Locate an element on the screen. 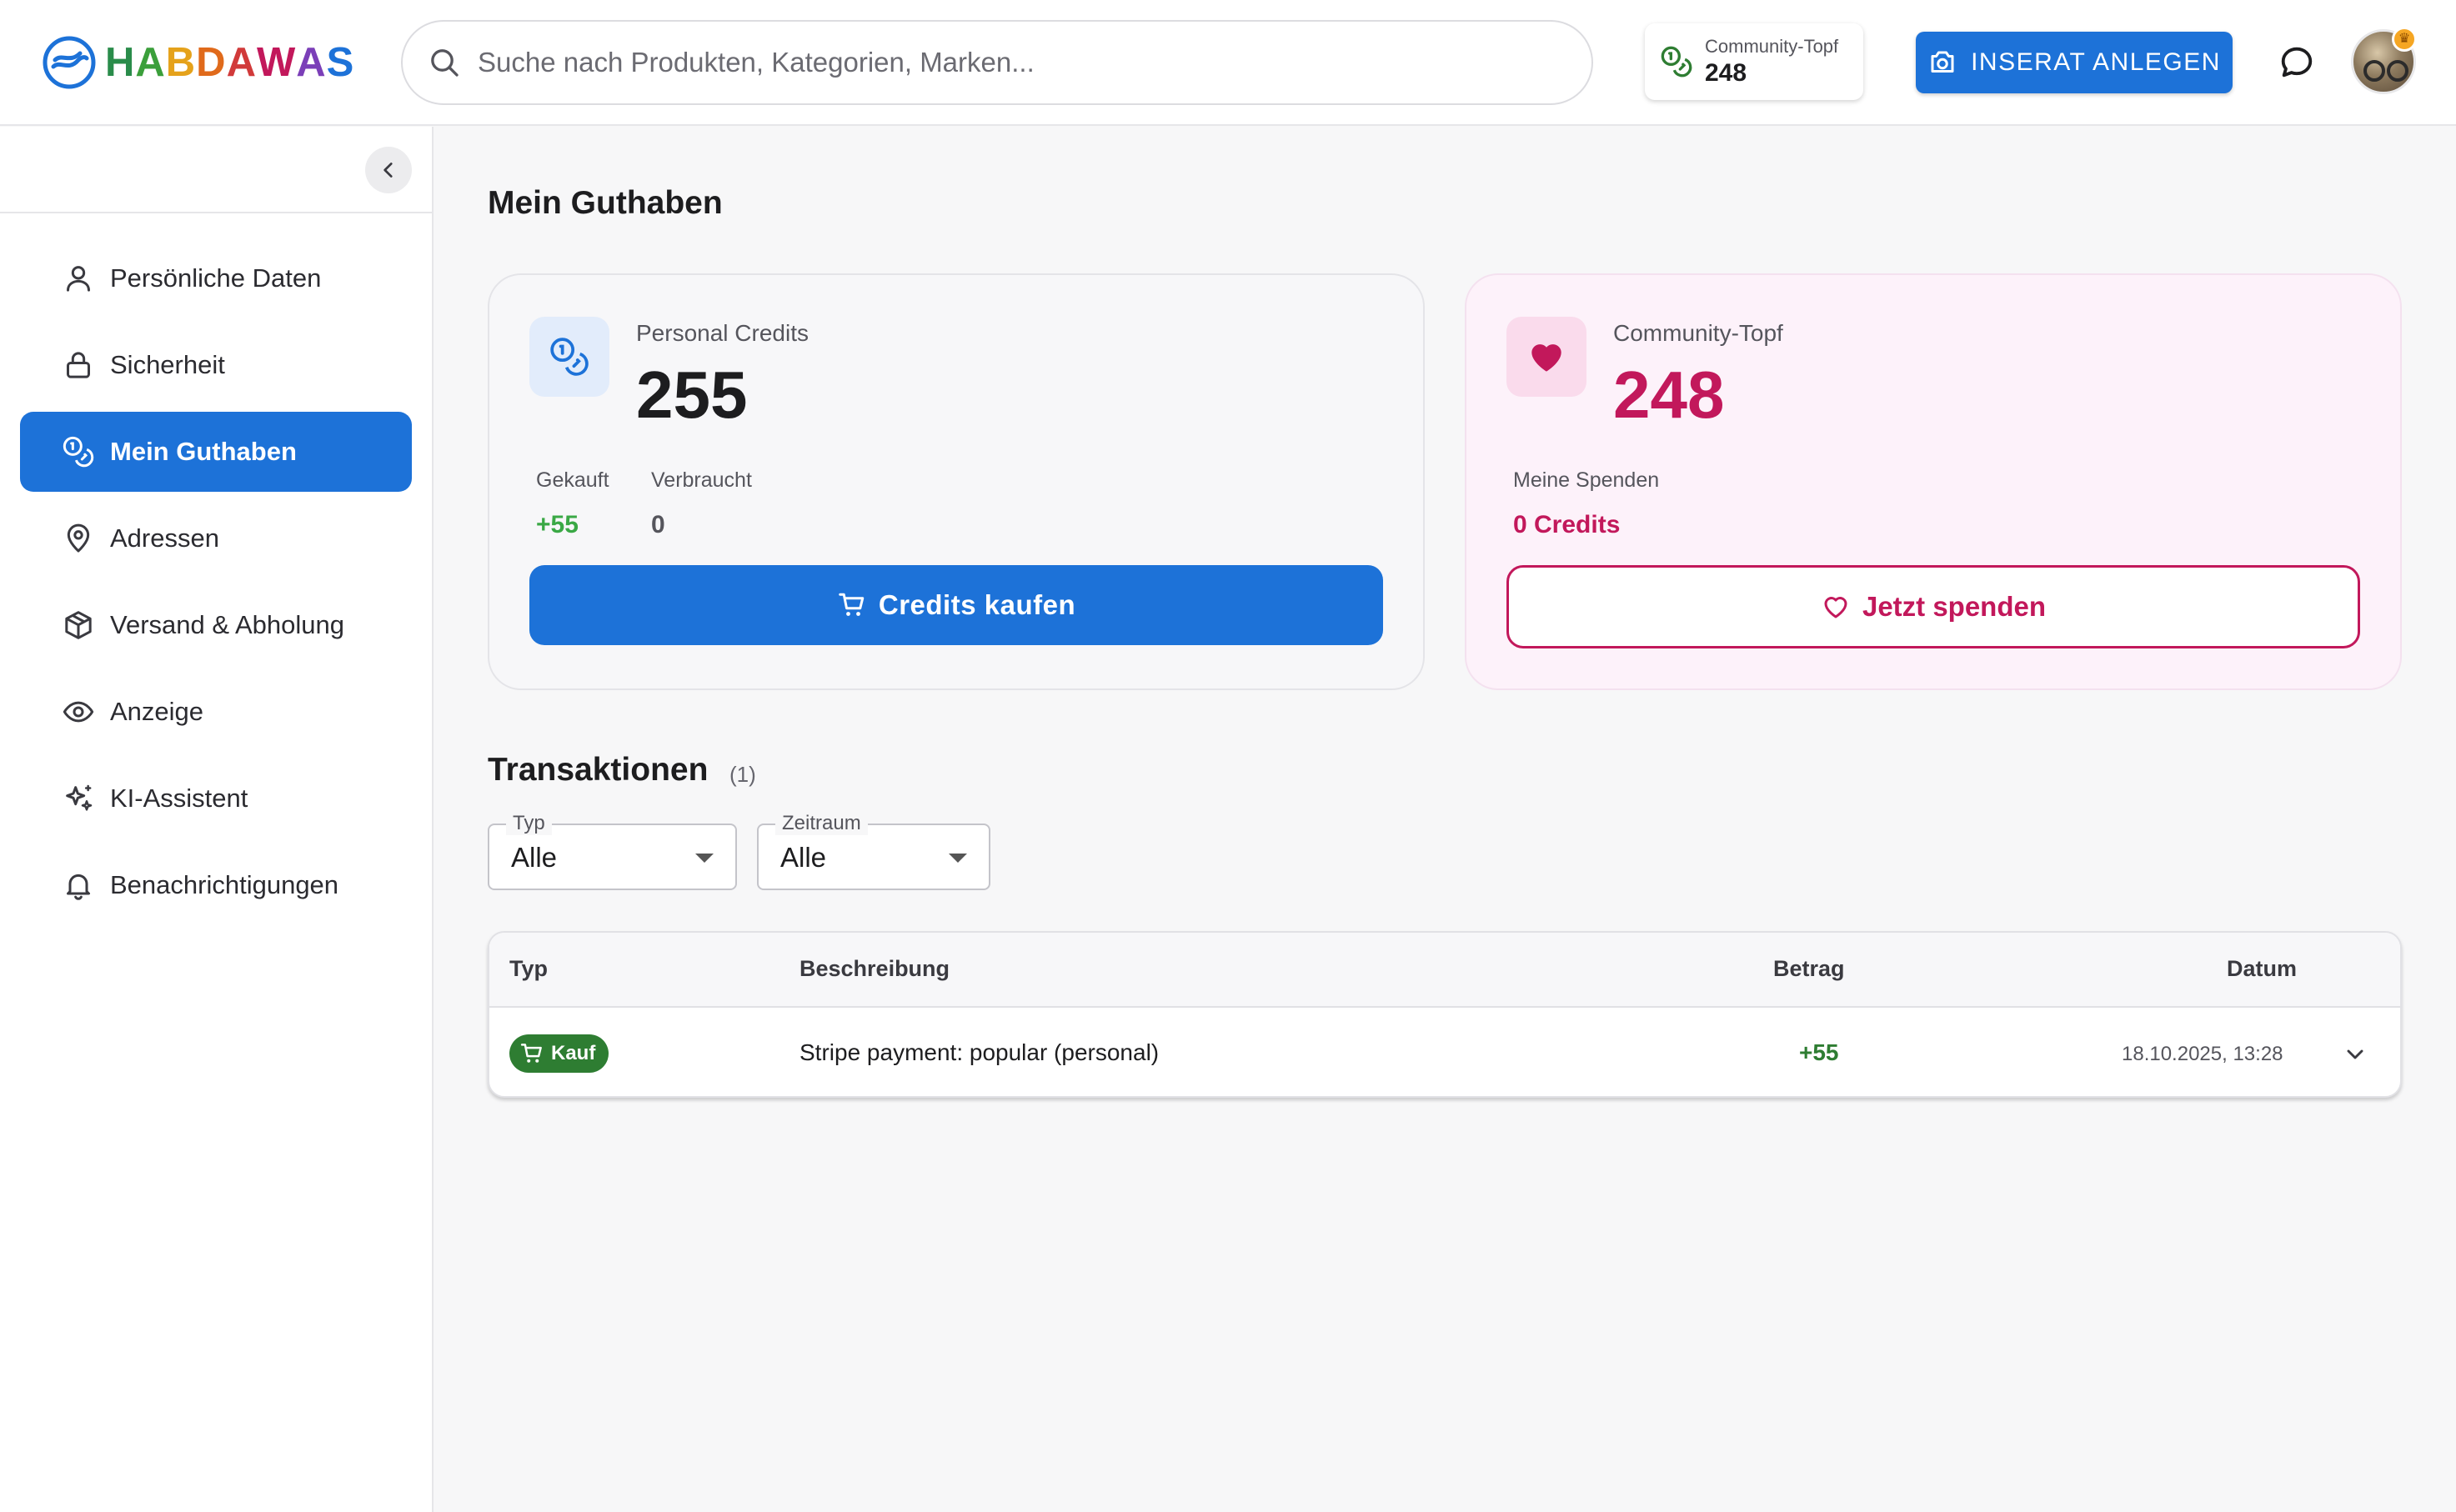 The width and height of the screenshot is (2456, 1512). sparkles-icon is located at coordinates (79, 797).